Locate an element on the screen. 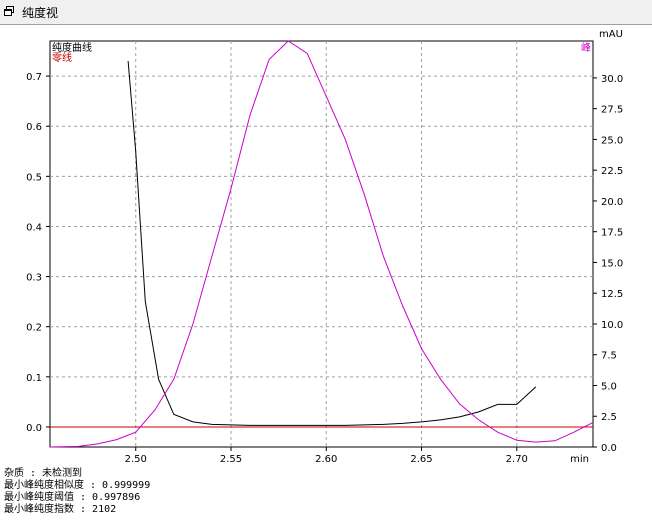 The width and height of the screenshot is (652, 526). y-right-tick-label: 17.5 is located at coordinates (612, 233).